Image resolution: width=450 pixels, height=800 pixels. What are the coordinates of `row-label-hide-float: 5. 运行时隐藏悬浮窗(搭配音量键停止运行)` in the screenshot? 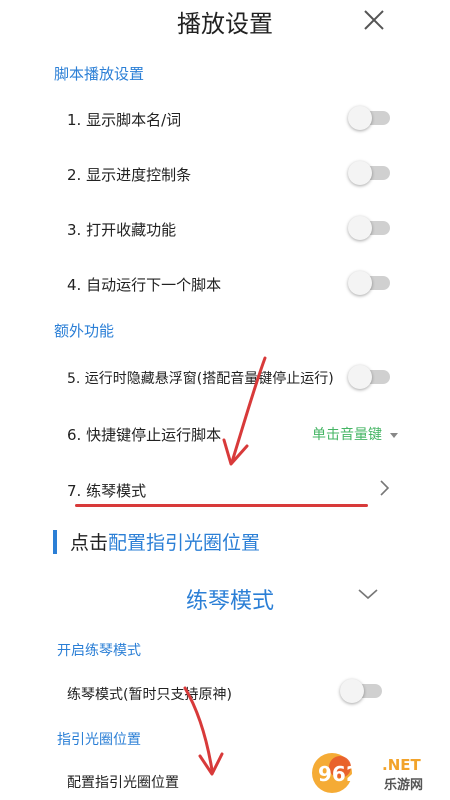 It's located at (200, 379).